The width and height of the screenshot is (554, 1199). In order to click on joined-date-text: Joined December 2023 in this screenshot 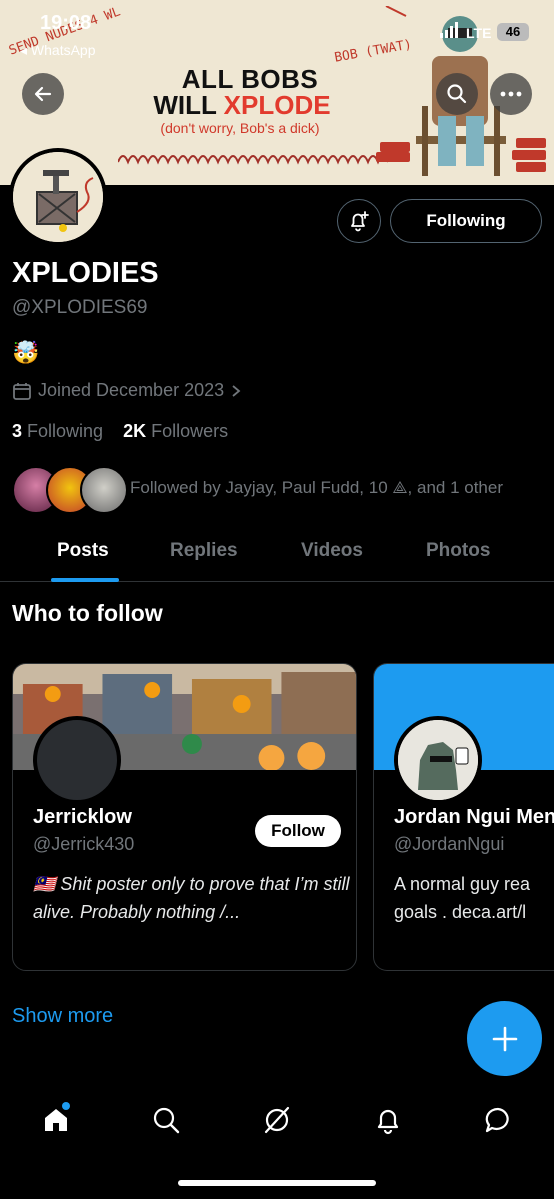, I will do `click(131, 390)`.